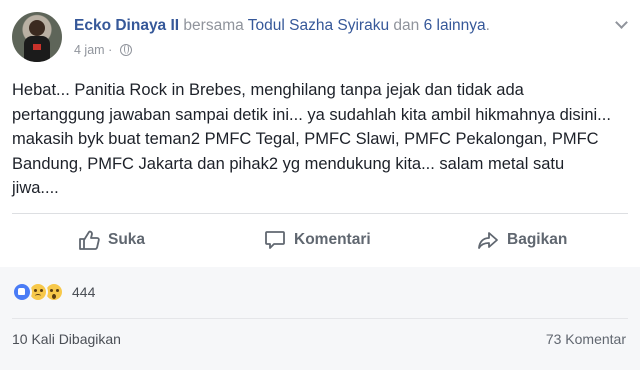 The width and height of the screenshot is (640, 370). I want to click on shares-count: 10 Kali Dibagikan, so click(66, 339).